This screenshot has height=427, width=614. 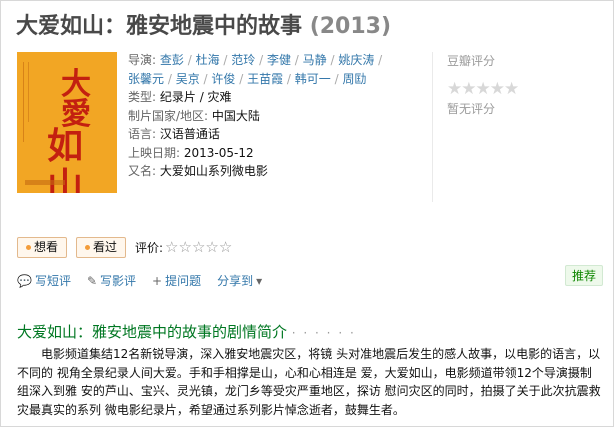 I want to click on action-bar: 💬 写短评 ✎ 写影评 + 提问题 分享到 ▾, so click(x=139, y=280).